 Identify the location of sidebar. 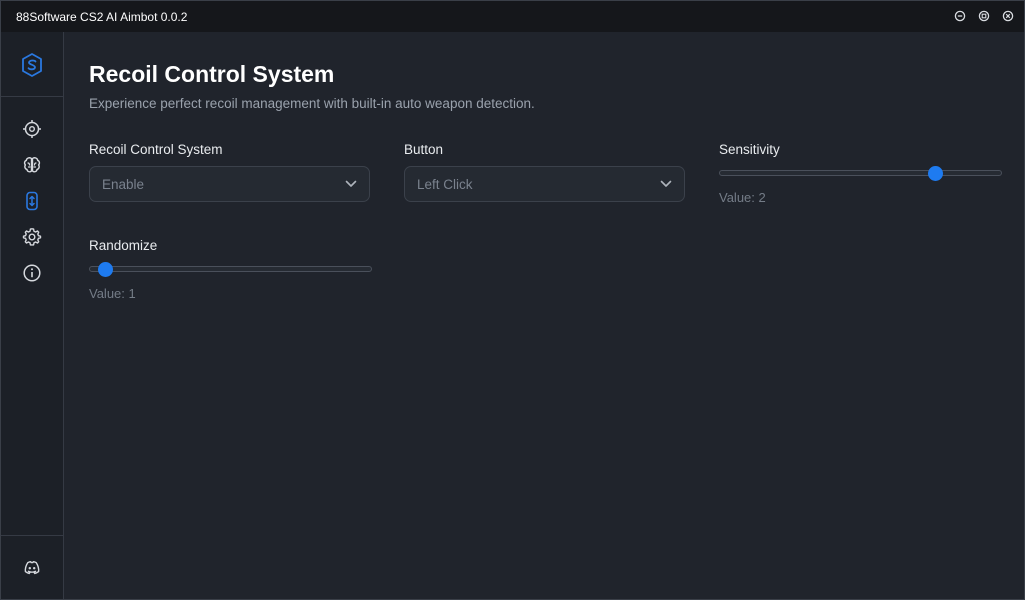
(32, 315).